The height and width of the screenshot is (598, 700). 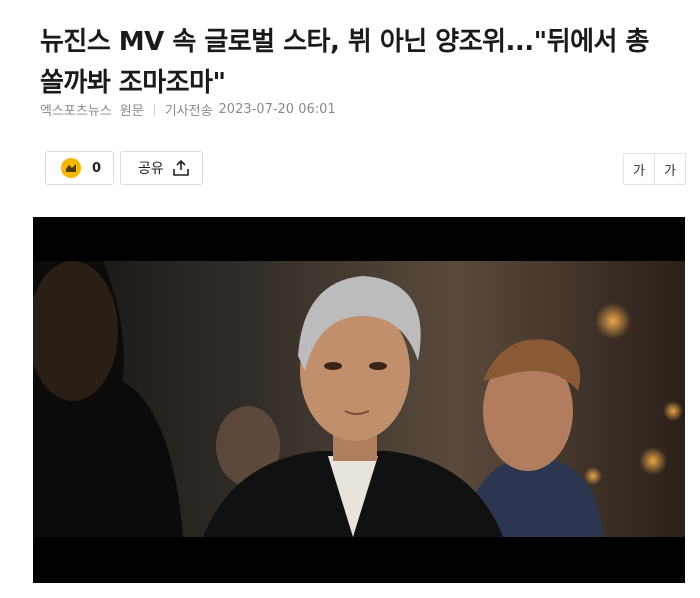 I want to click on sent-label: 기사전송, so click(x=188, y=111).